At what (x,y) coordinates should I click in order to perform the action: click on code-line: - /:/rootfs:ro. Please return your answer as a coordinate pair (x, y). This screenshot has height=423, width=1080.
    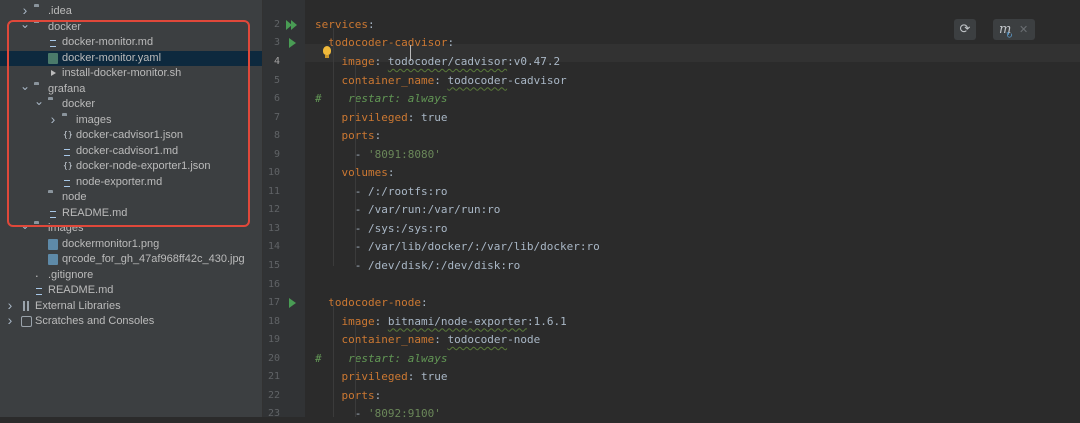
    Looking at the image, I should click on (381, 192).